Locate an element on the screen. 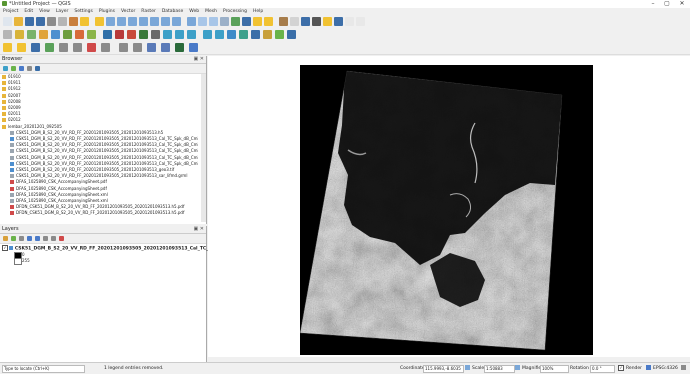 The width and height of the screenshot is (690, 374). pan-icon is located at coordinates (84, 21).